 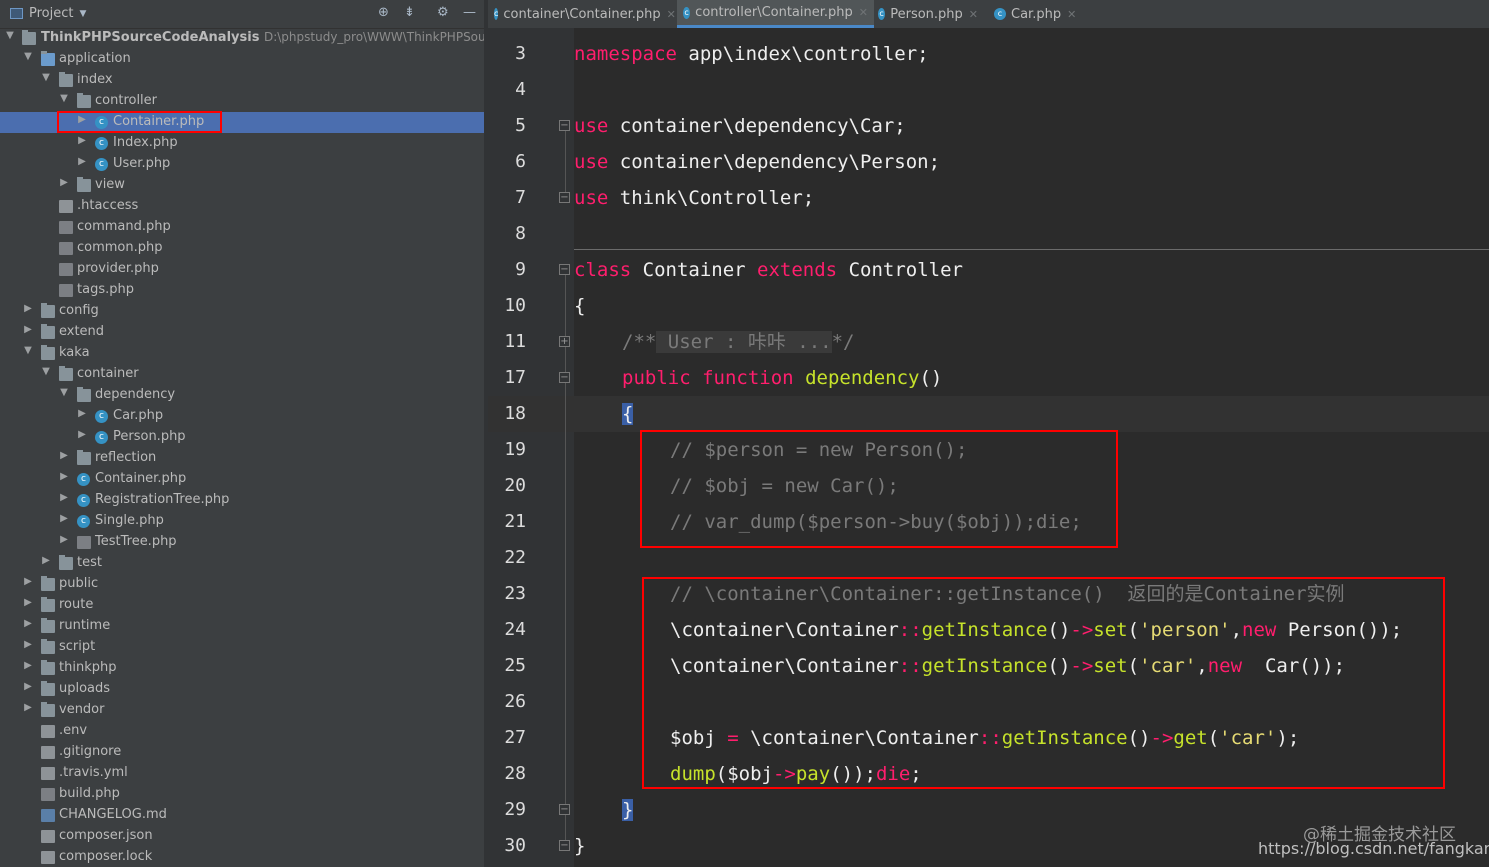 What do you see at coordinates (242, 80) in the screenshot?
I see `tree-item-index: ▼ index` at bounding box center [242, 80].